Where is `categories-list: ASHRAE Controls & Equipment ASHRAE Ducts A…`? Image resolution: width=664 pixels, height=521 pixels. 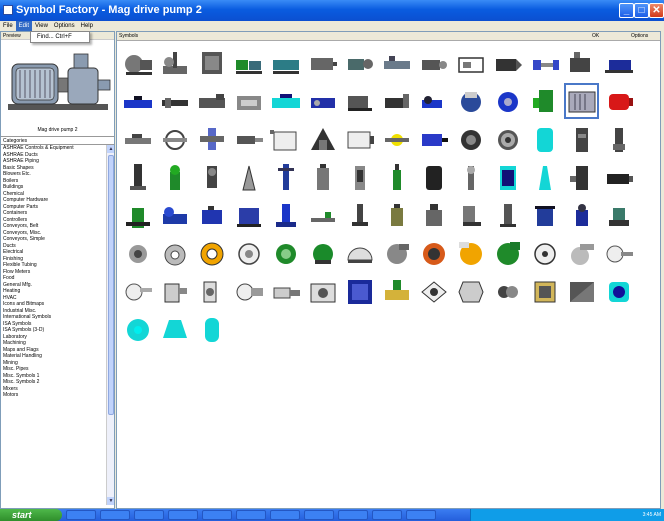
categories-list: ASHRAE Controls & Equipment ASHRAE Ducts A… is located at coordinates (57, 325).